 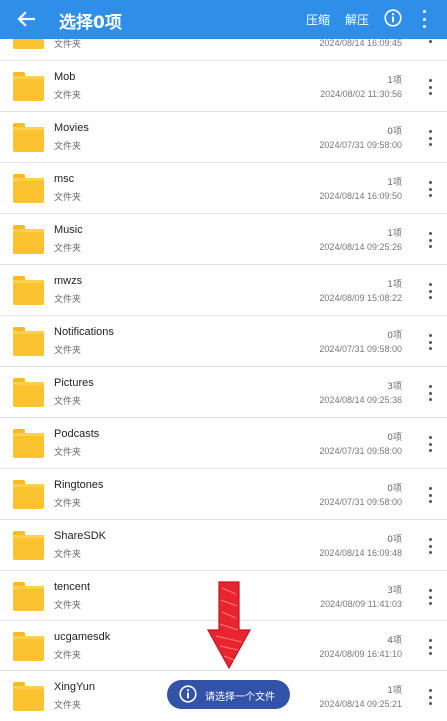 I want to click on file-date: 2024/08/14 16:09:50, so click(x=360, y=196).